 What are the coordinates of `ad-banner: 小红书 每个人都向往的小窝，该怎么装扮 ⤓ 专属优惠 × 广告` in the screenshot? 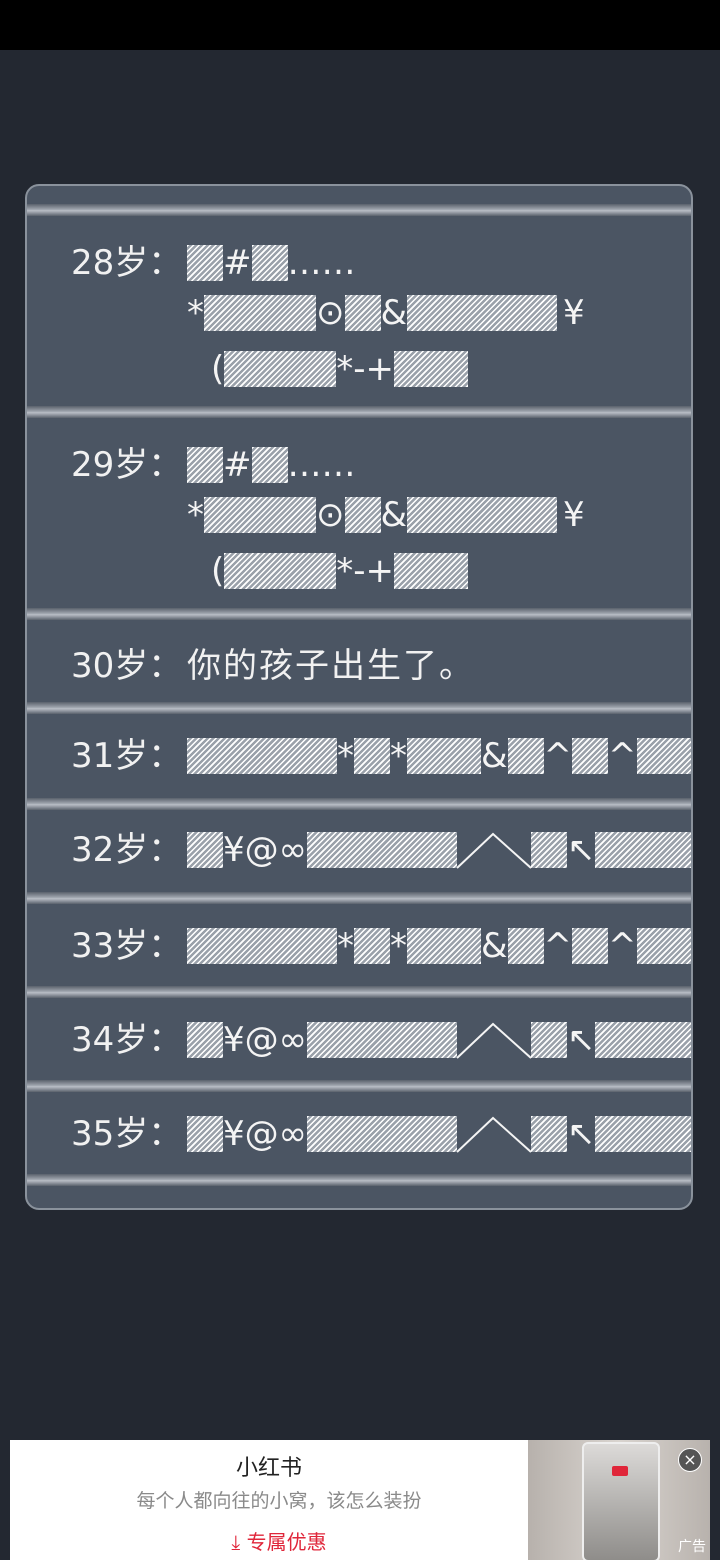 It's located at (360, 1500).